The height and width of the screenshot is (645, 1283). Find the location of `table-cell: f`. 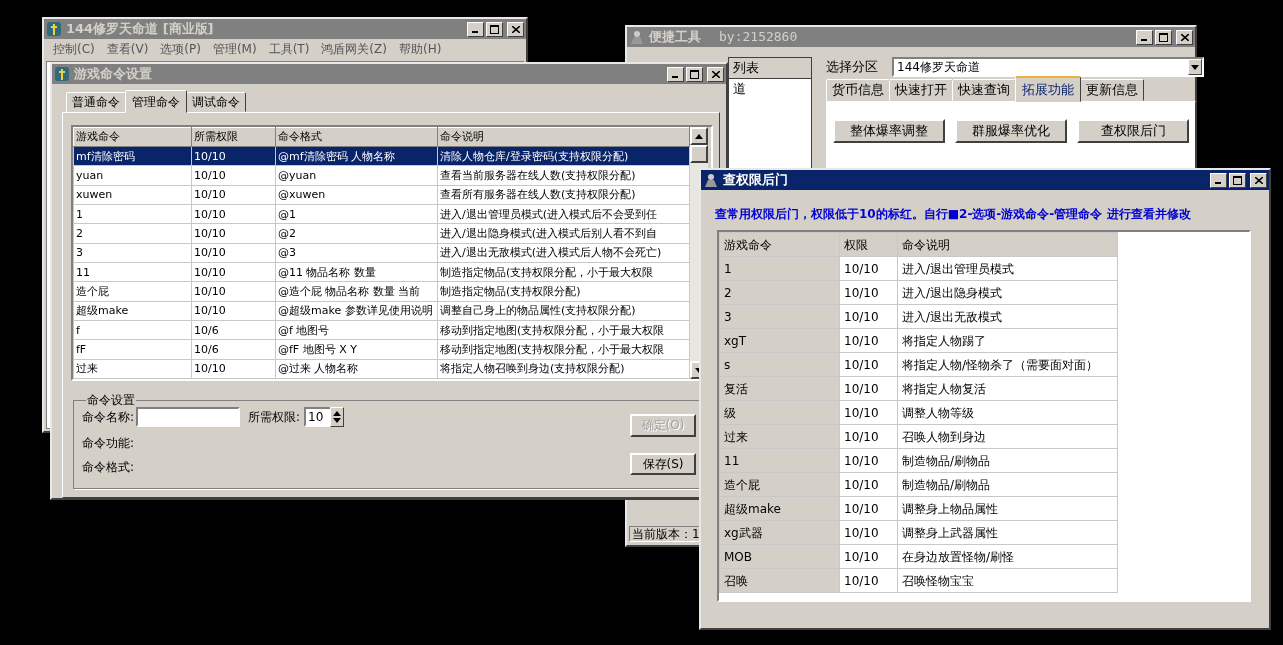

table-cell: f is located at coordinates (132, 330).